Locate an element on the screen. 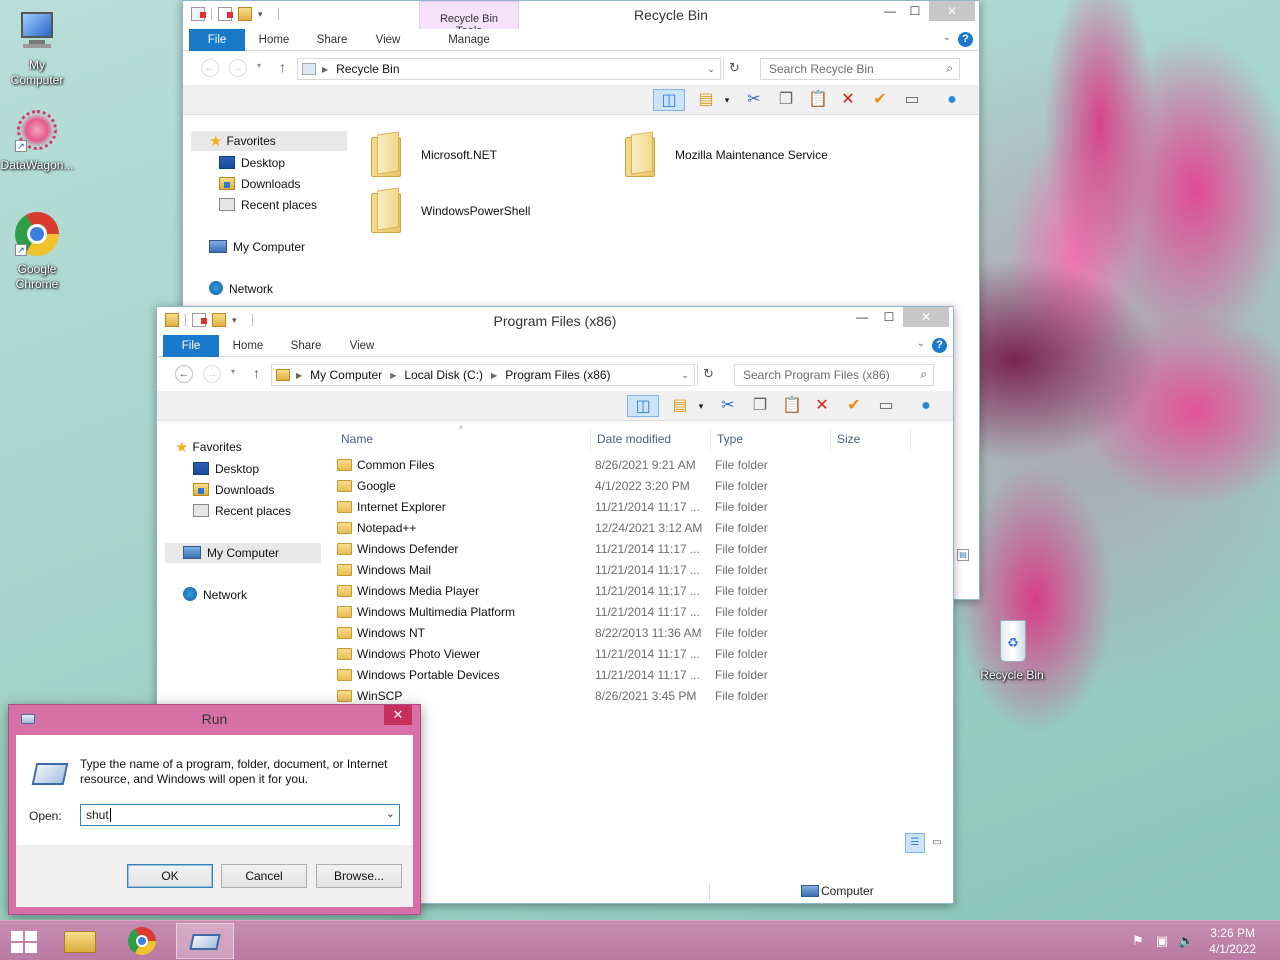  nav-downloads: Downloads is located at coordinates (241, 184).